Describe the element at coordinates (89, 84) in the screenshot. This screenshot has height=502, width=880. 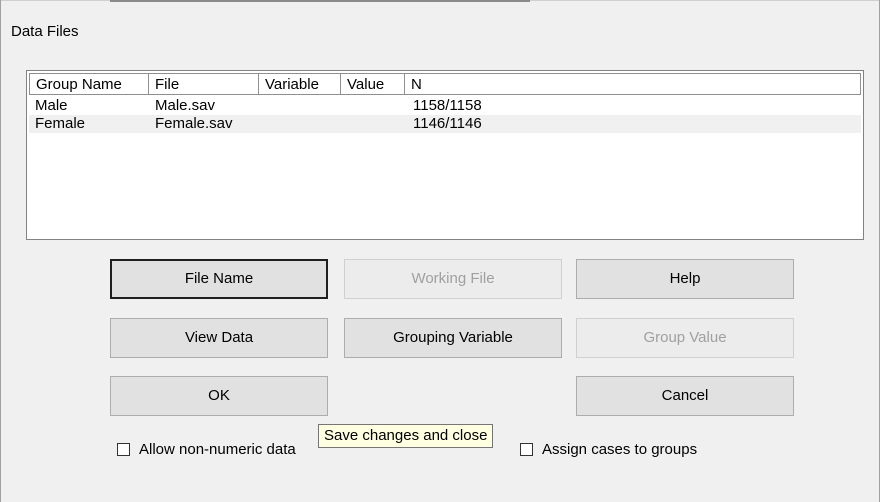
I see `column-header-group-name: Group Name` at that location.